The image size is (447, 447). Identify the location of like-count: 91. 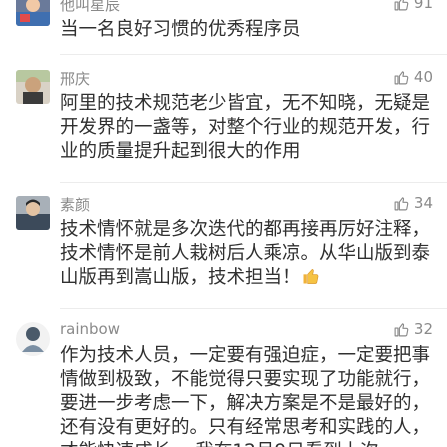
(423, 6).